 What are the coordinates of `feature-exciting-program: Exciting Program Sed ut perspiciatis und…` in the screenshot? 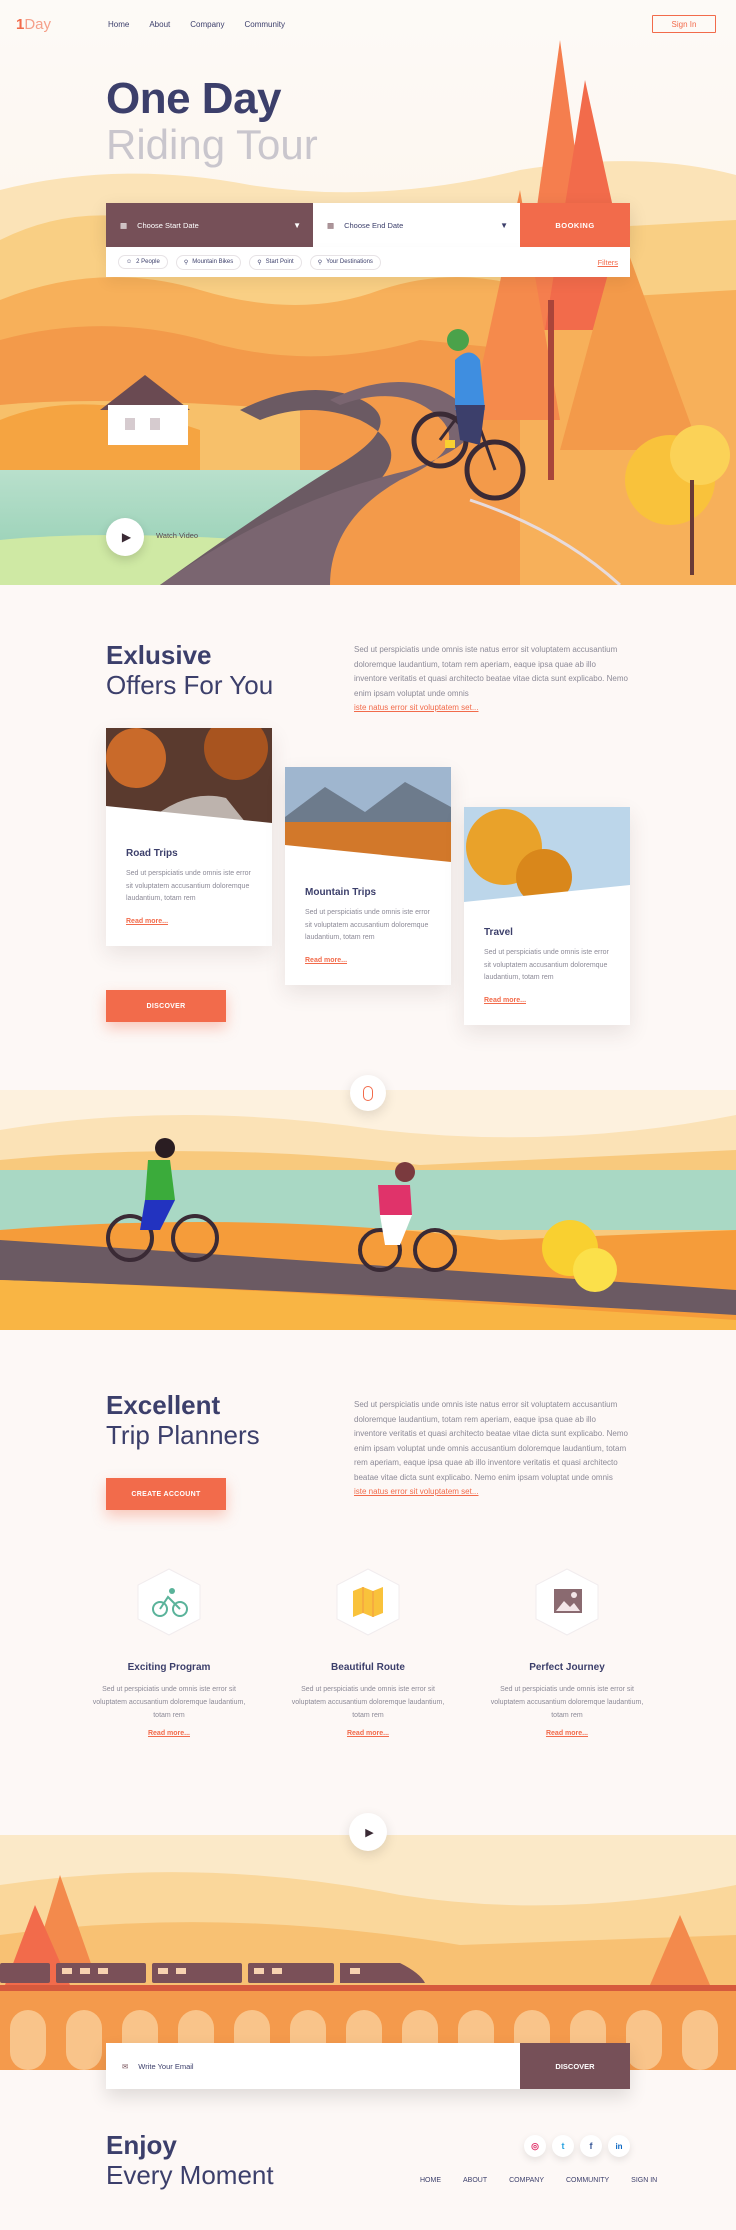 It's located at (169, 1651).